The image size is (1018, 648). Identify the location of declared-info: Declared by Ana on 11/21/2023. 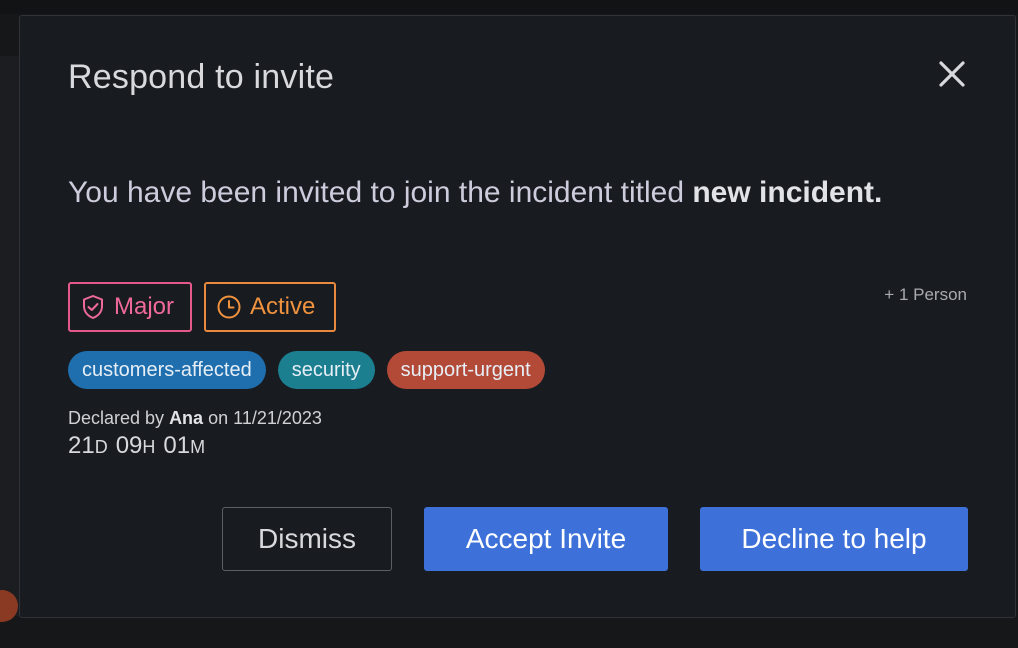
(195, 418).